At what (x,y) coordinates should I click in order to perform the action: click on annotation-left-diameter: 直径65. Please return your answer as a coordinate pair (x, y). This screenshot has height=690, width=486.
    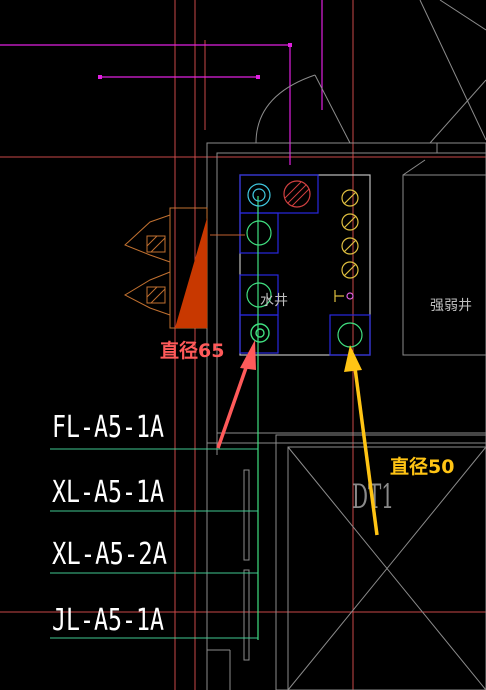
    Looking at the image, I should click on (192, 350).